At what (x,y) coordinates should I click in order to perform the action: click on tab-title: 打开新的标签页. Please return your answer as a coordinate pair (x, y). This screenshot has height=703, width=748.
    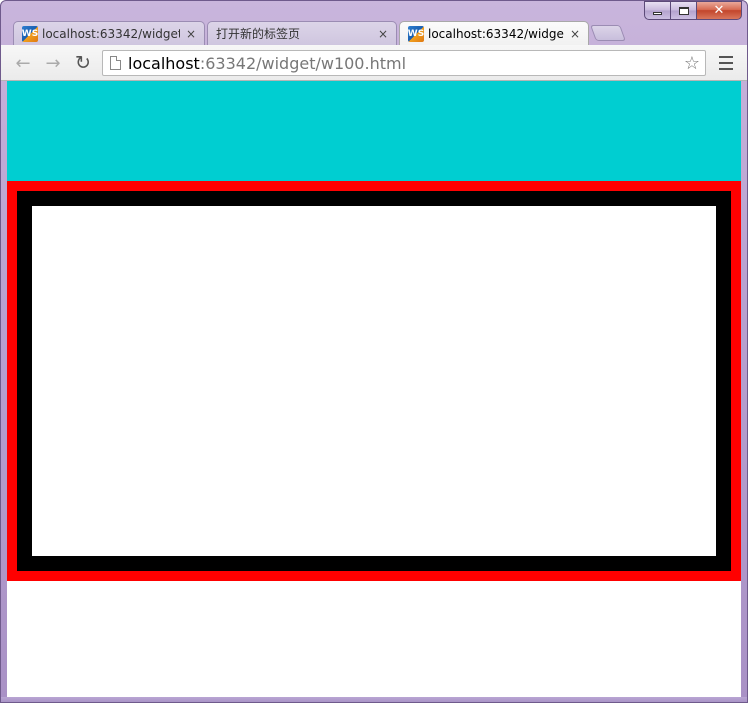
    Looking at the image, I should click on (258, 34).